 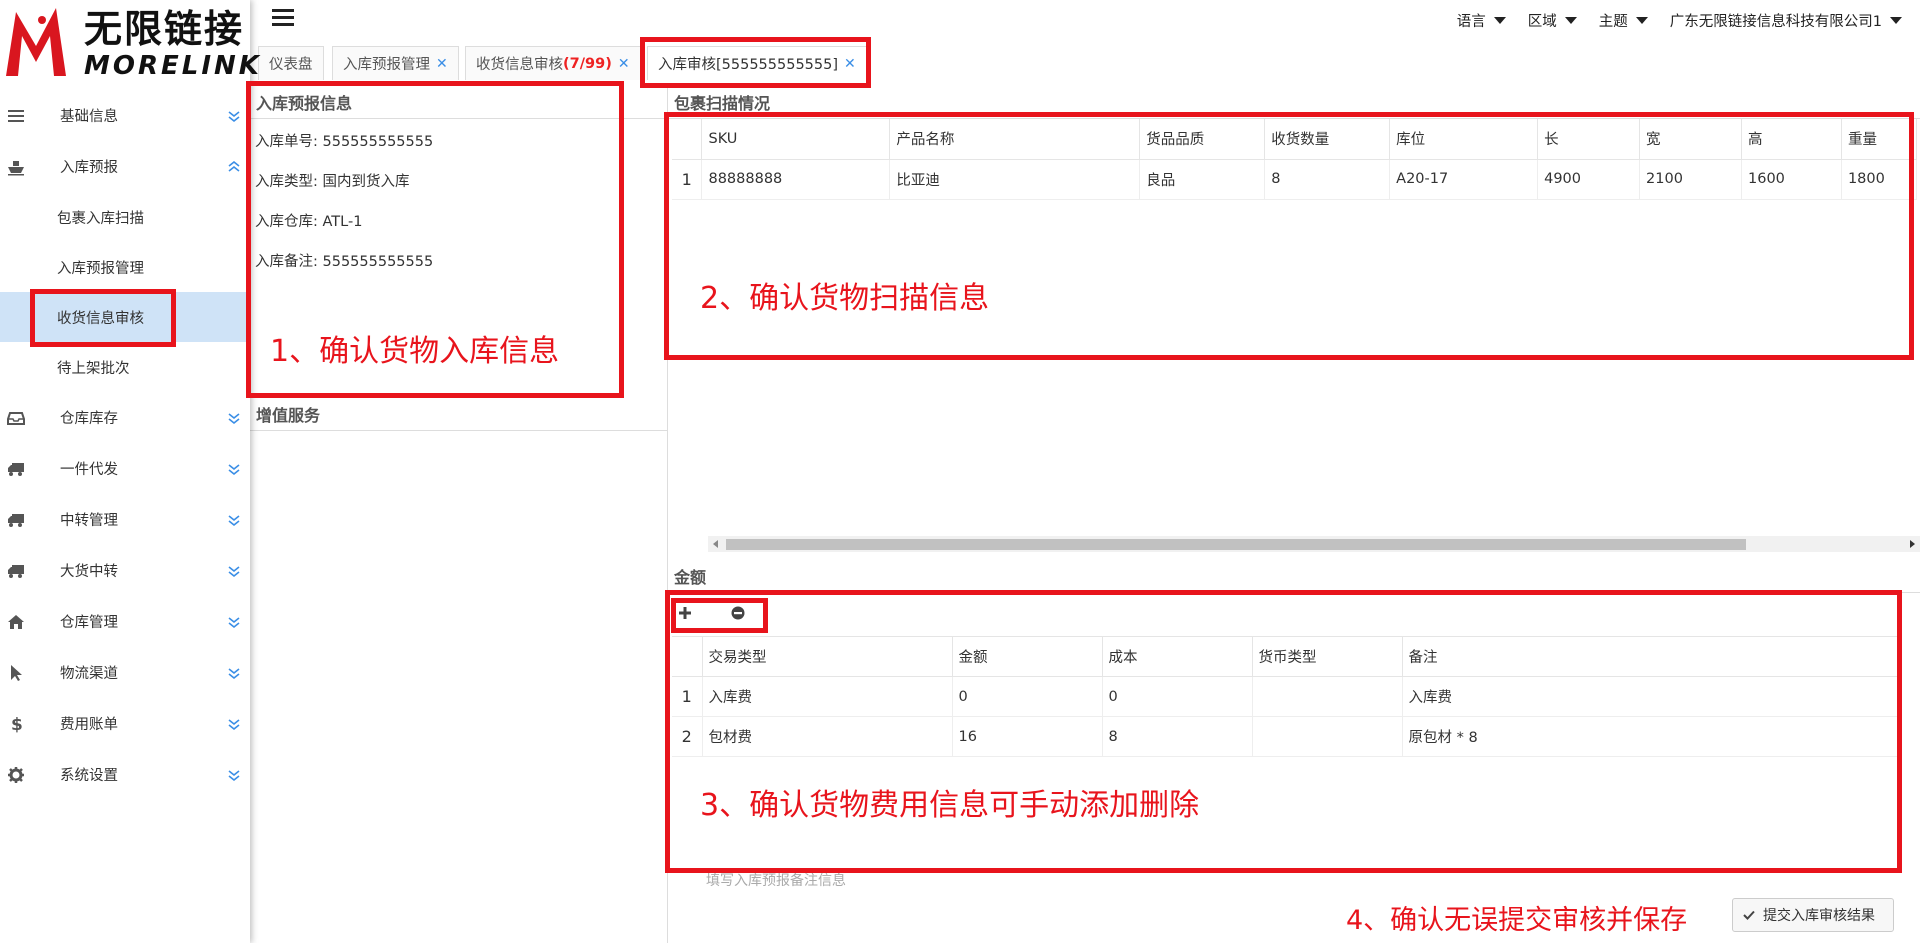 I want to click on ship-icon, so click(x=16, y=167).